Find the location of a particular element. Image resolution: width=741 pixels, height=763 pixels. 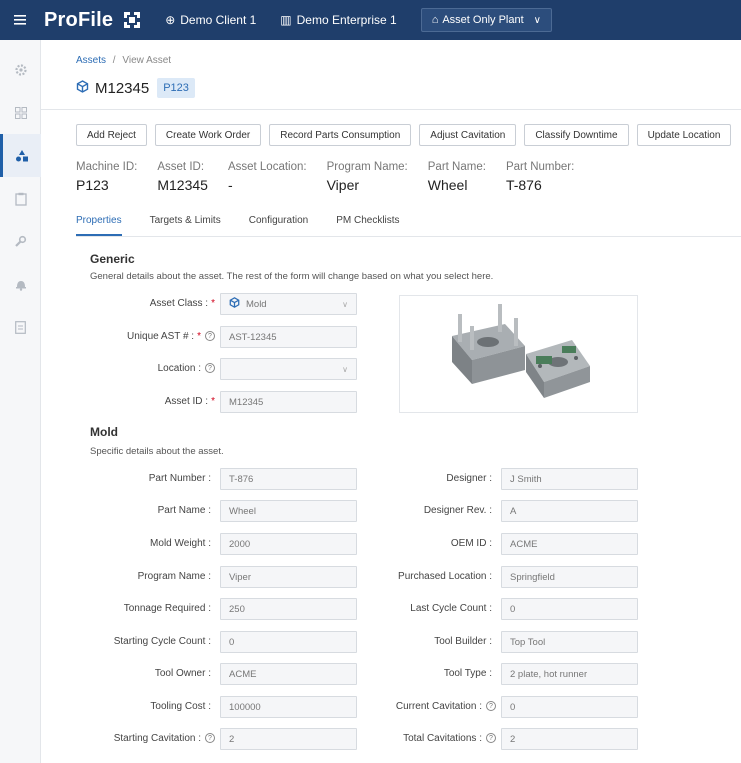

page-title: M12345 is located at coordinates (122, 88).